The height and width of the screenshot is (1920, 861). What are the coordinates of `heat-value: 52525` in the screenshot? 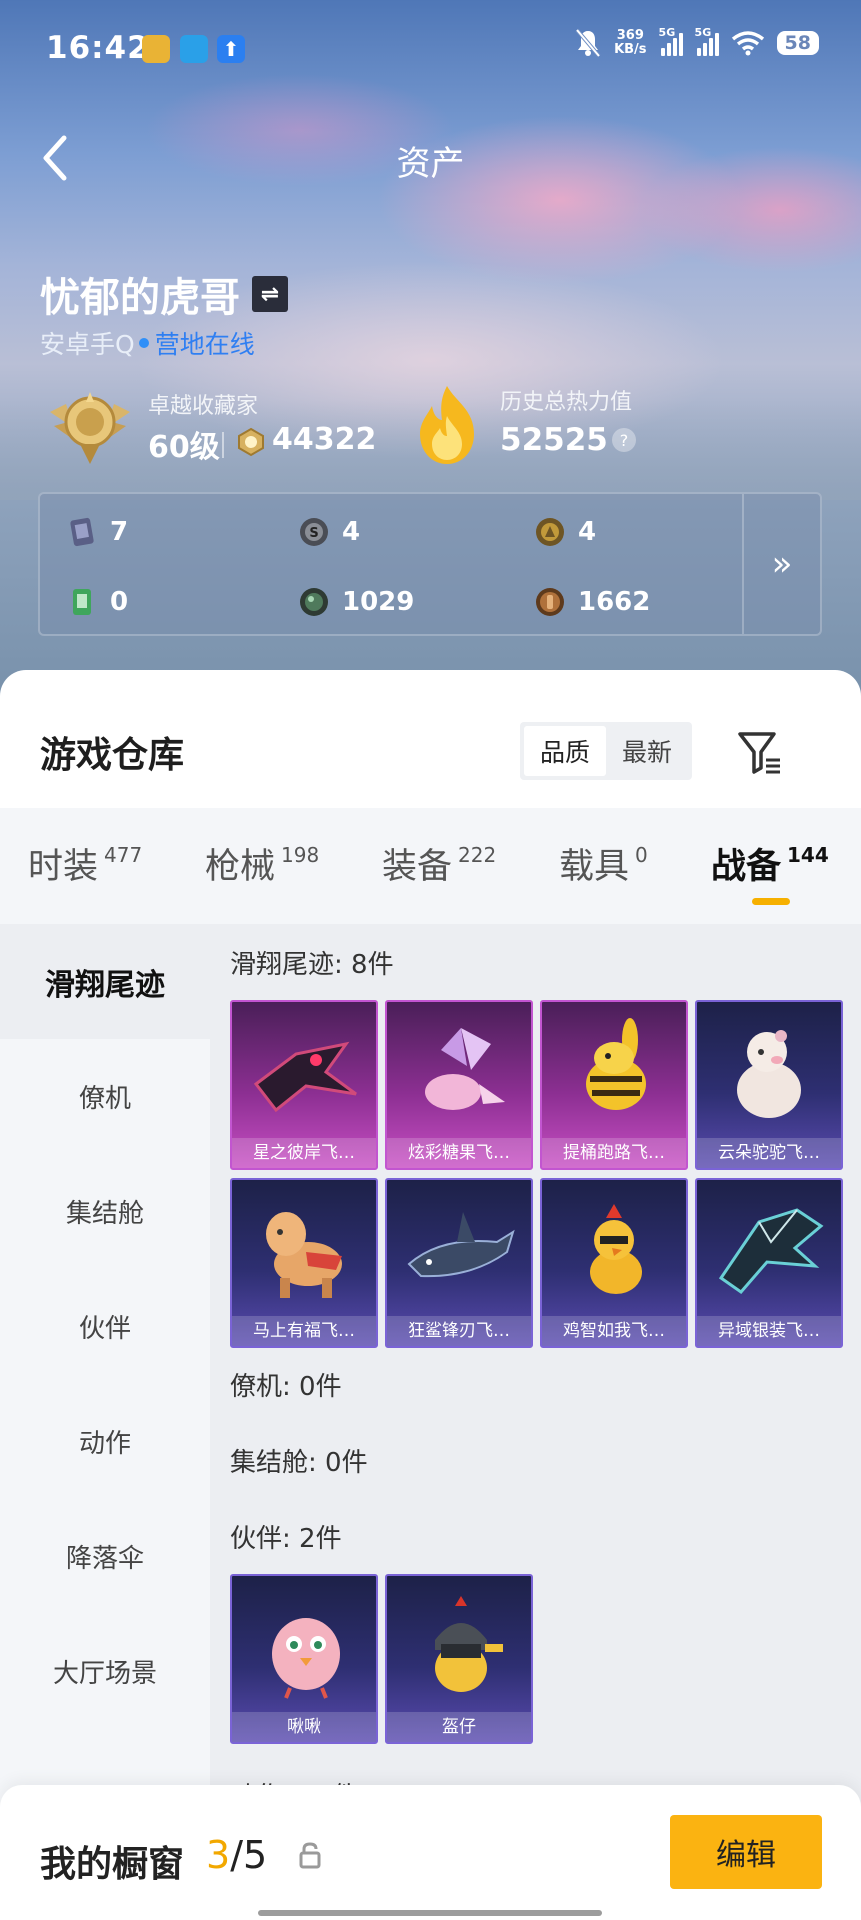 It's located at (554, 440).